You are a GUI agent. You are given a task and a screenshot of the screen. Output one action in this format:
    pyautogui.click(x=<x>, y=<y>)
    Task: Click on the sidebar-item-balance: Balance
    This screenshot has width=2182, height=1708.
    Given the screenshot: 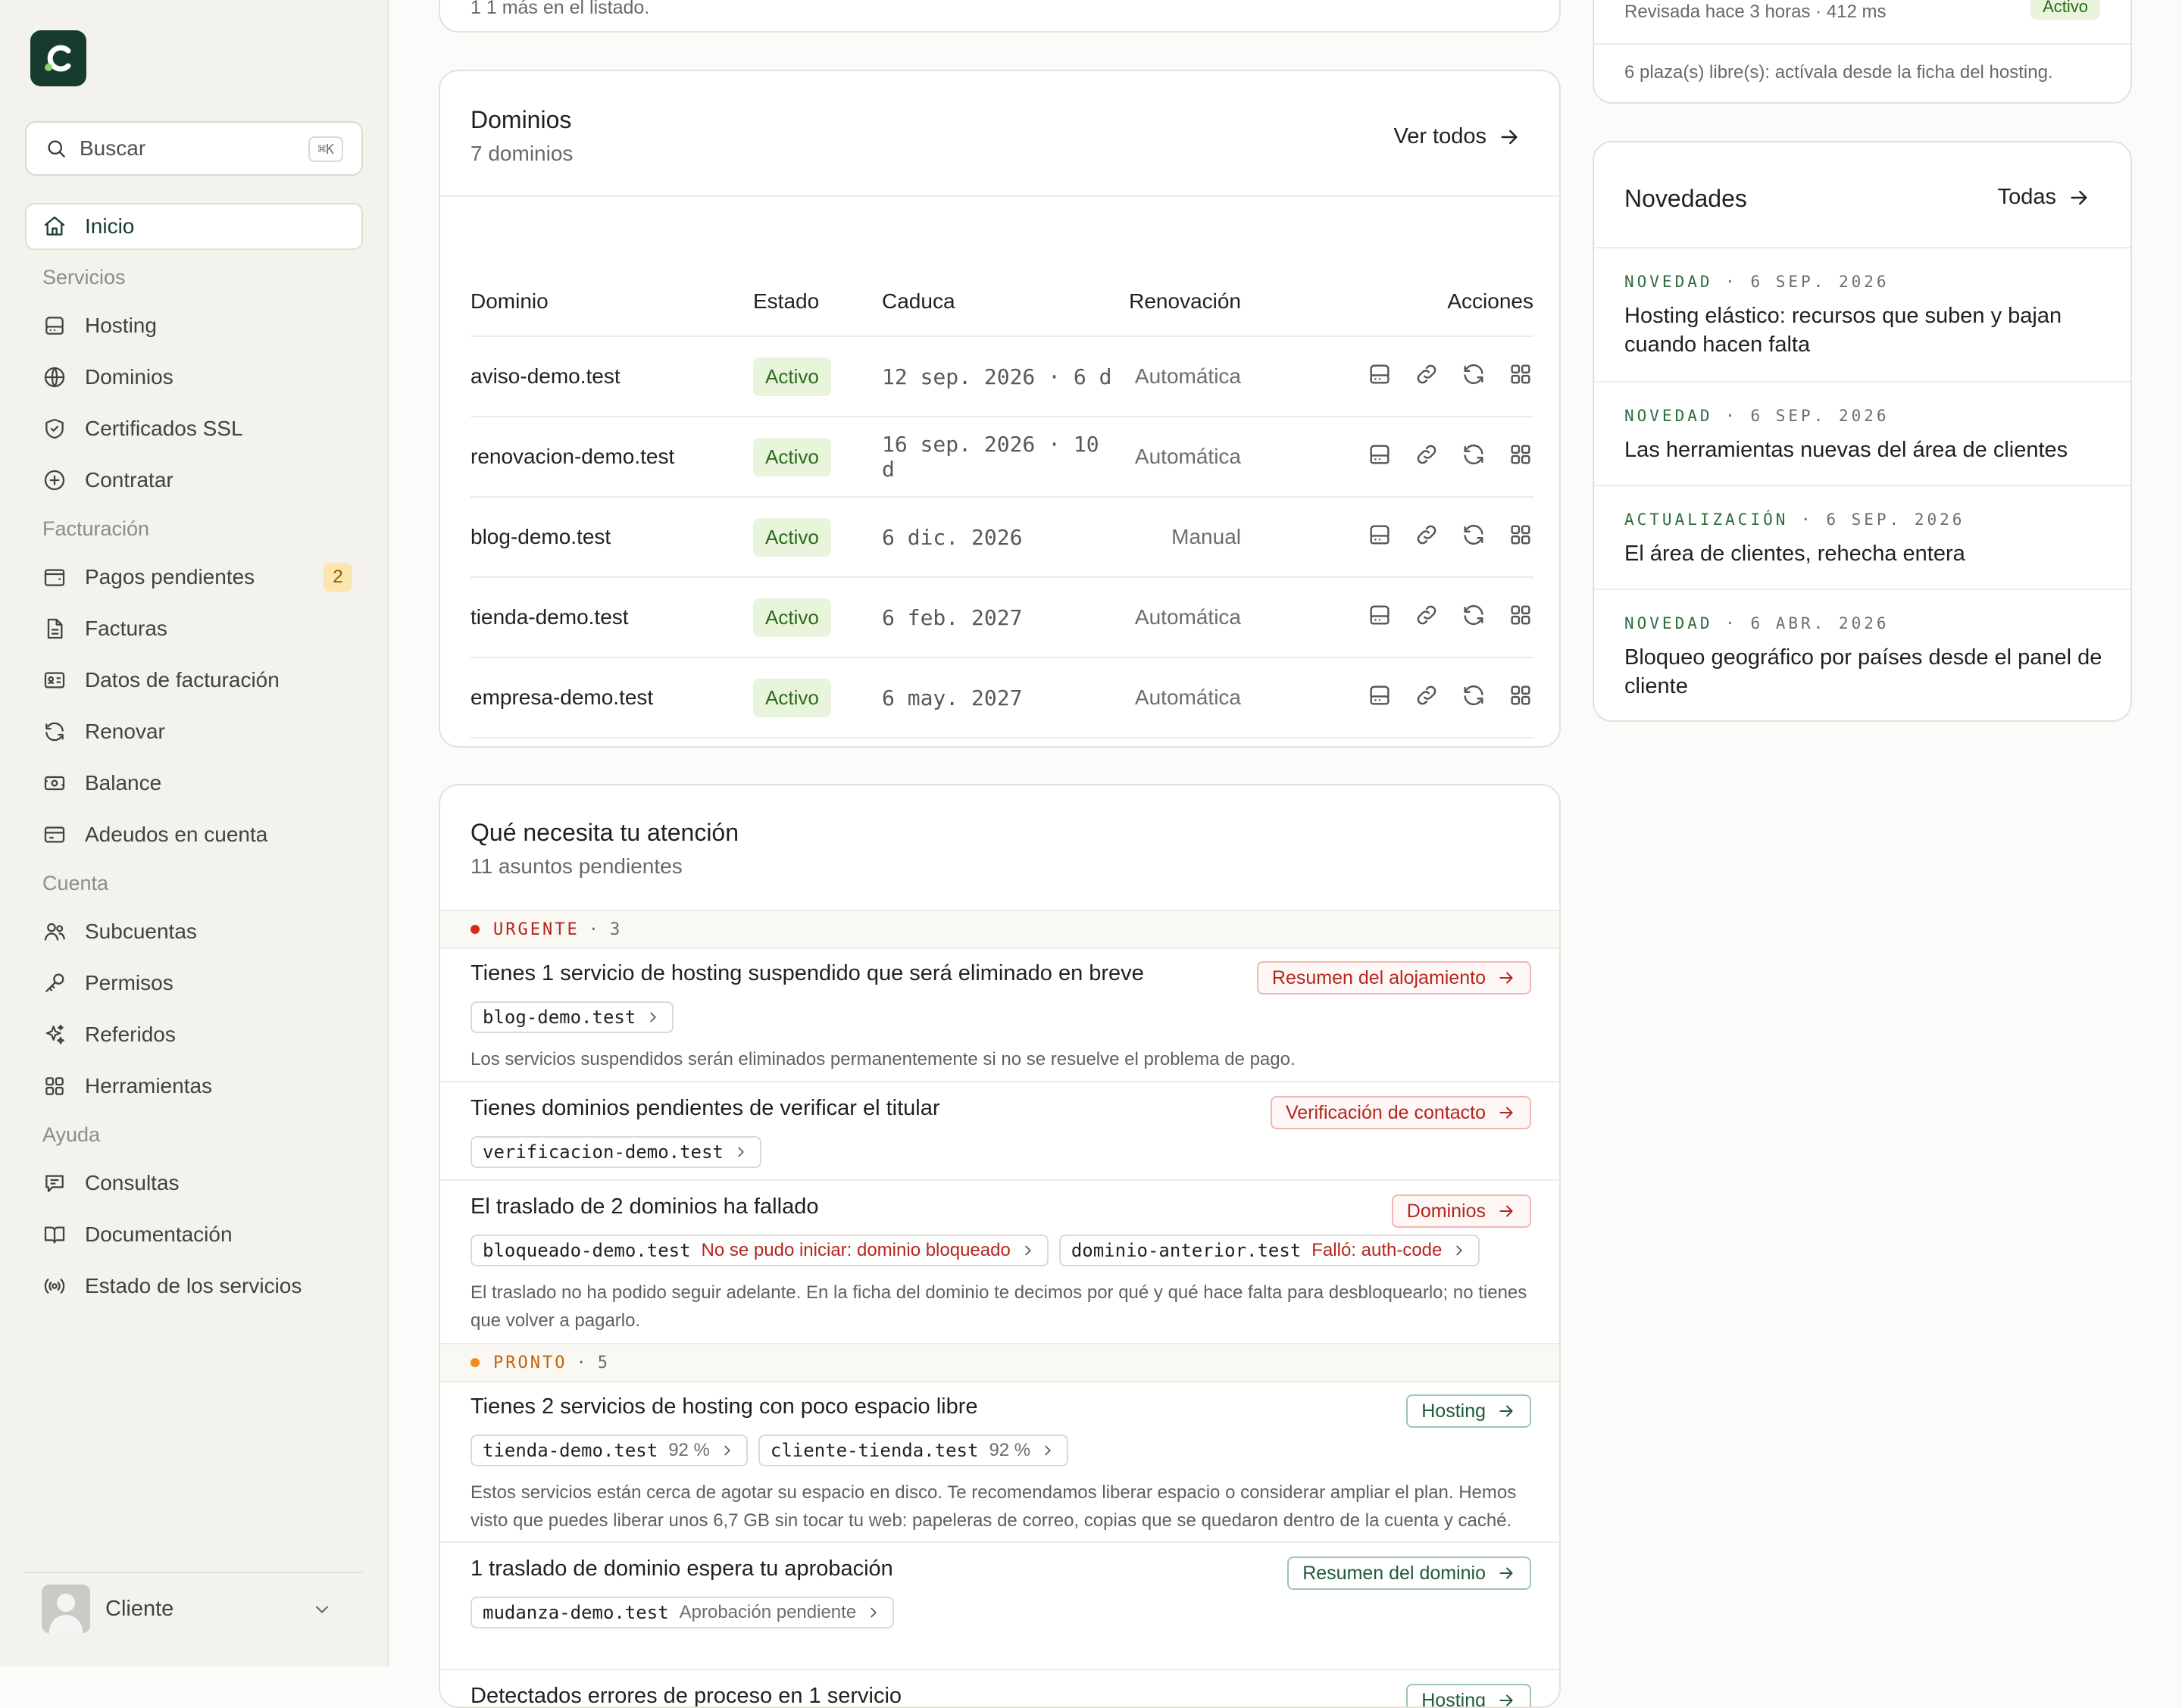 What is the action you would take?
    pyautogui.click(x=194, y=783)
    